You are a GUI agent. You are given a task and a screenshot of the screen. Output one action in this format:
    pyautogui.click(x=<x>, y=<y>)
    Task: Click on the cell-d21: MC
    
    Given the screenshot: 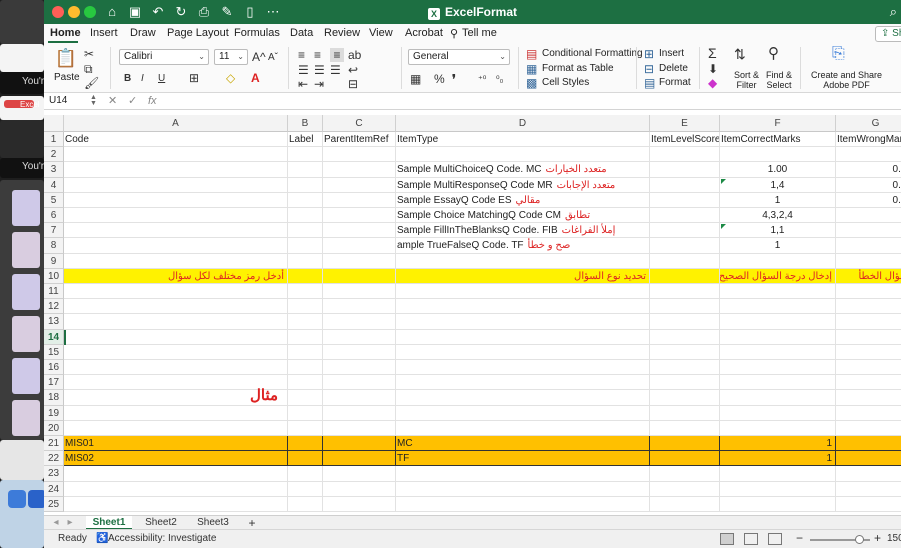 What is the action you would take?
    pyautogui.click(x=523, y=444)
    